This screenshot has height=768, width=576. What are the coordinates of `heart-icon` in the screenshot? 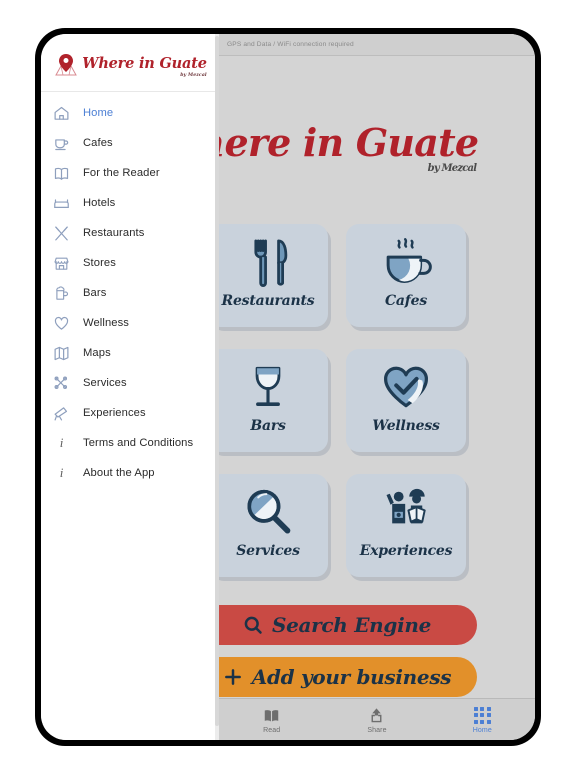 It's located at (61, 323).